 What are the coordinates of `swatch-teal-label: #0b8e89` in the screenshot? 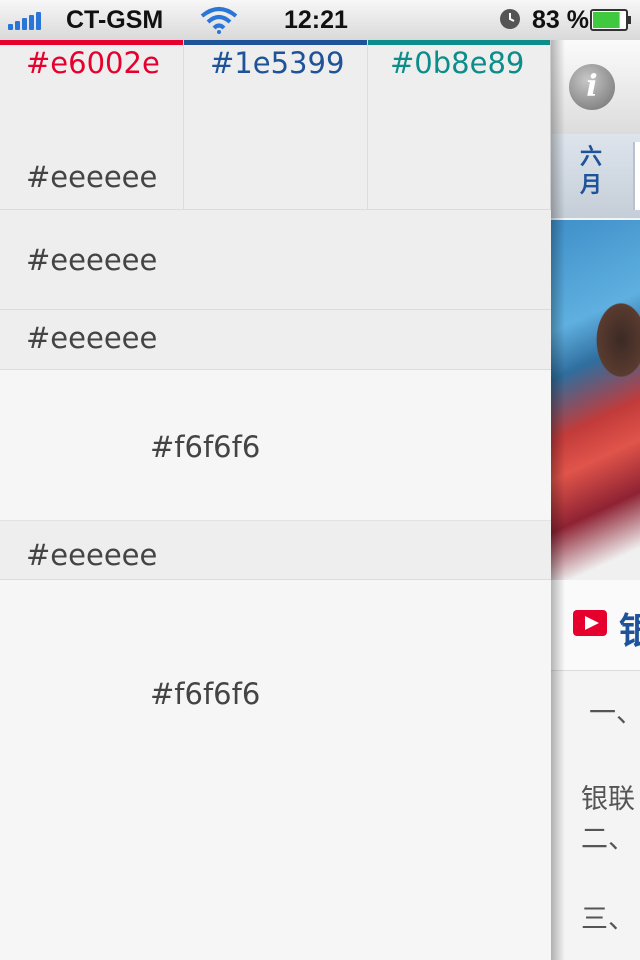 It's located at (457, 63).